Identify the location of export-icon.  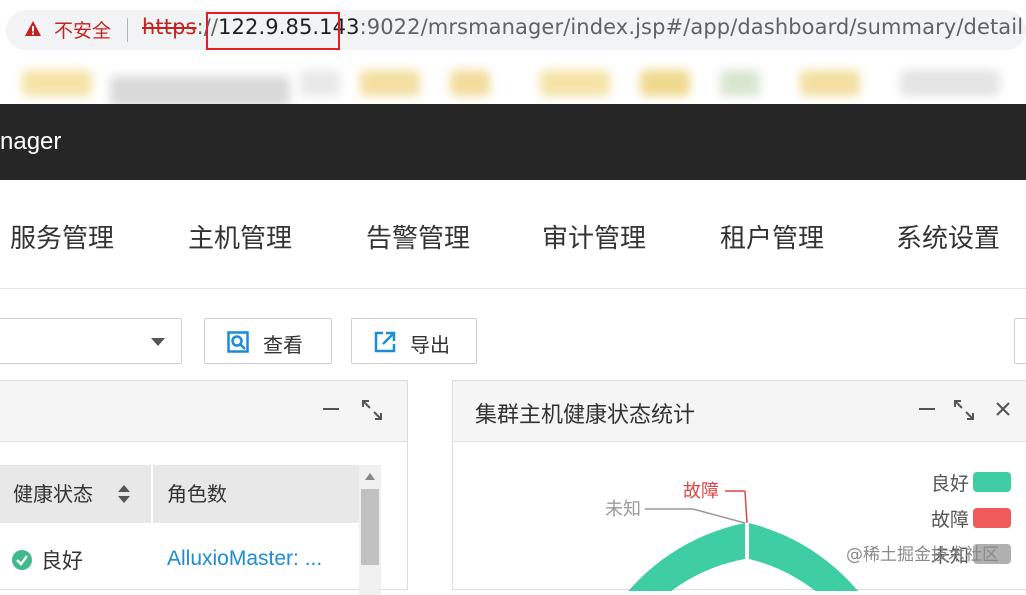
(385, 342).